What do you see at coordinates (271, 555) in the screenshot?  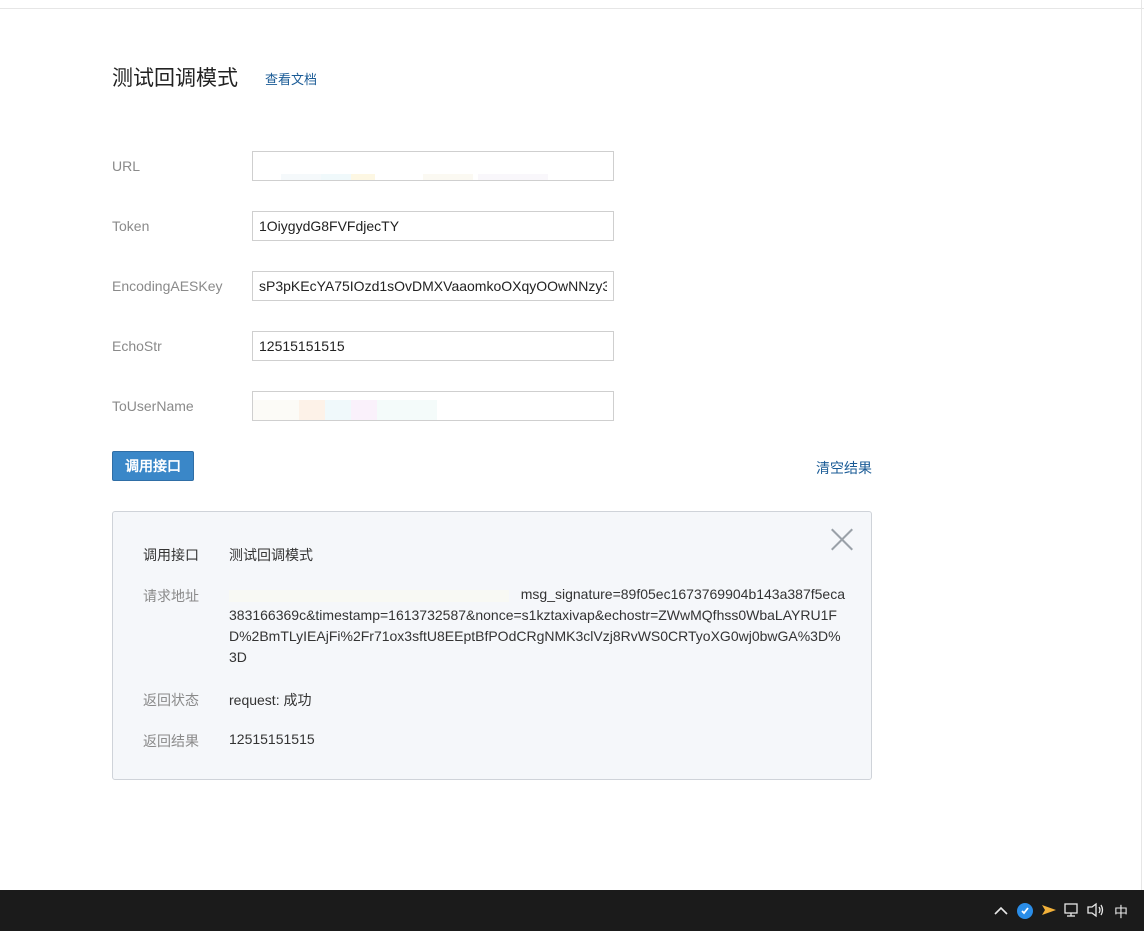 I see `api-value: 测试回调模式` at bounding box center [271, 555].